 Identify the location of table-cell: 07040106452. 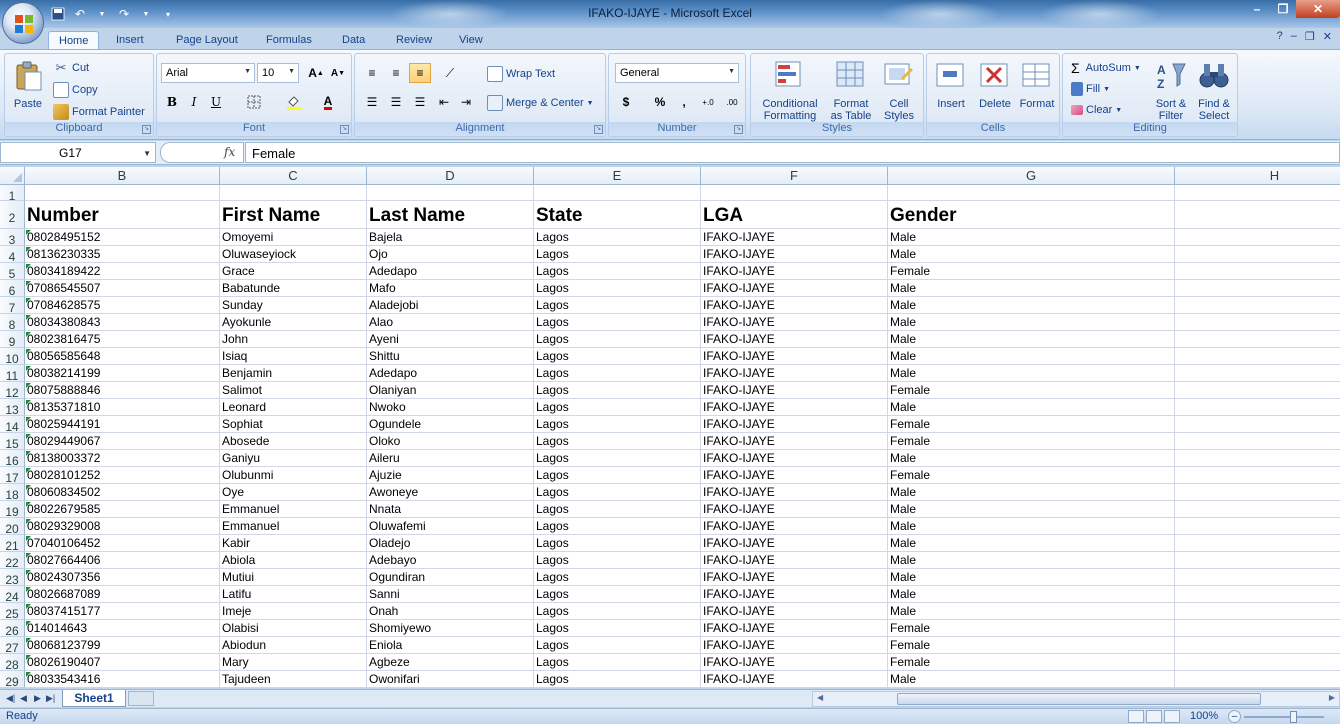
(122, 543).